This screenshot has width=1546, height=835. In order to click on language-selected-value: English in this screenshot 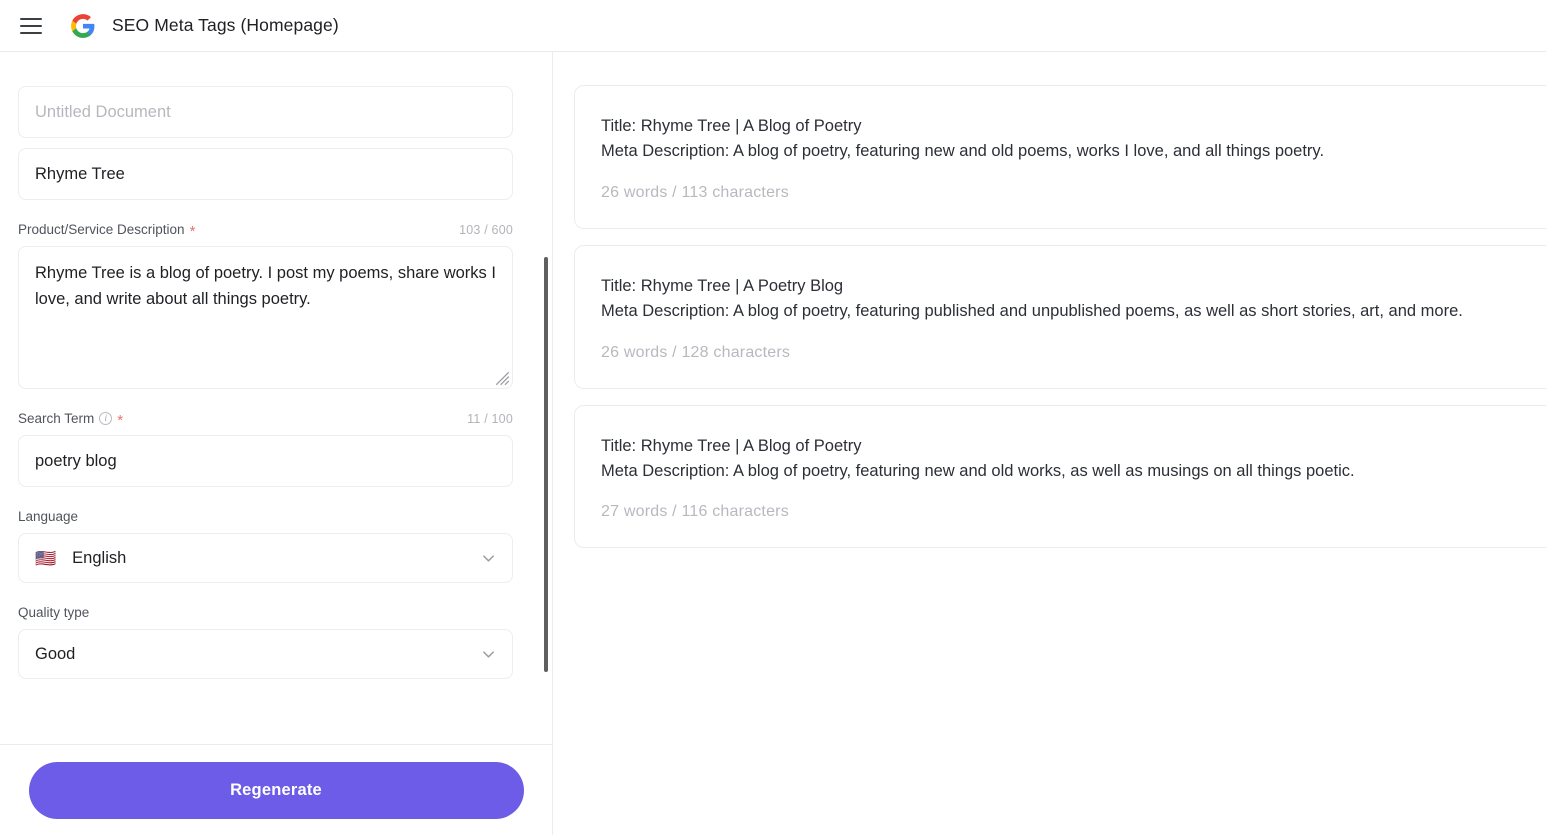, I will do `click(99, 557)`.